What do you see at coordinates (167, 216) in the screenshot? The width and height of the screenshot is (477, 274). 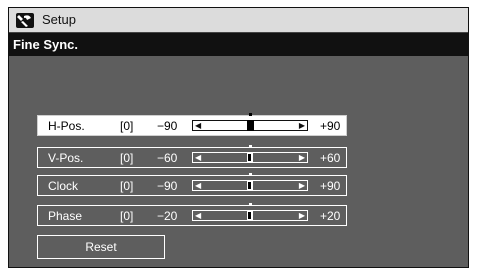 I see `row-min: −20` at bounding box center [167, 216].